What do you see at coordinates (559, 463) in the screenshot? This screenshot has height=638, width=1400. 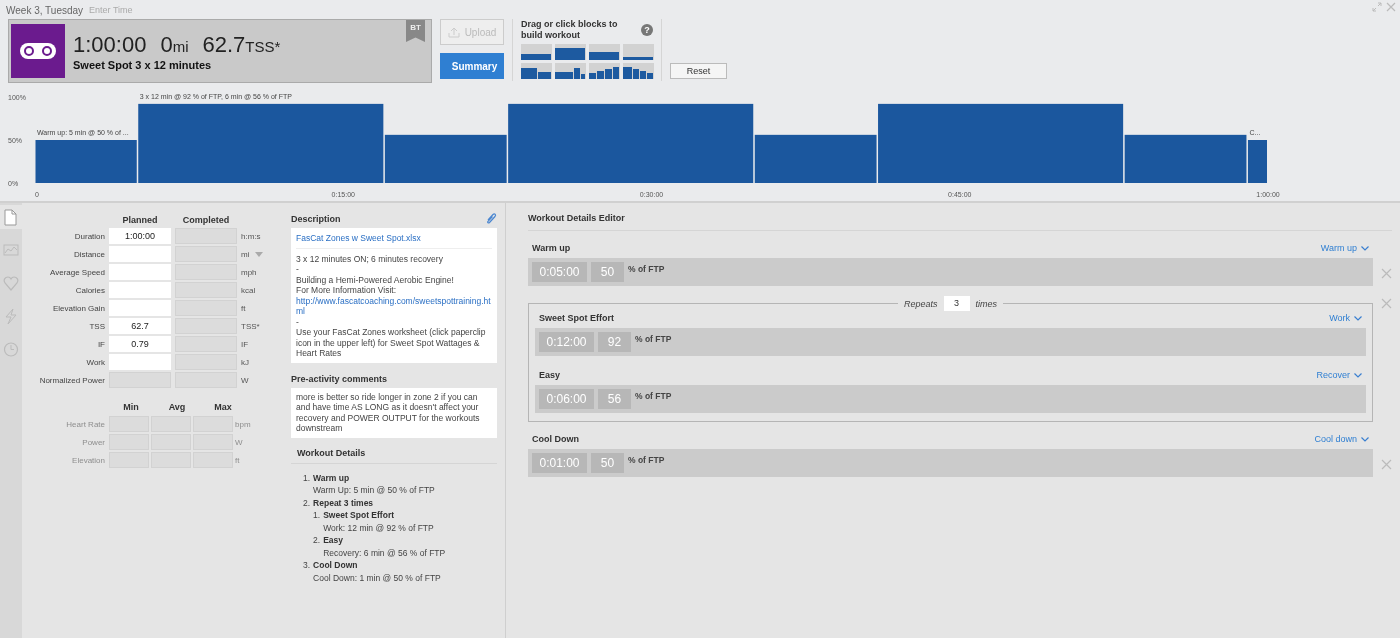 I see `duration-field: 0:01:00` at bounding box center [559, 463].